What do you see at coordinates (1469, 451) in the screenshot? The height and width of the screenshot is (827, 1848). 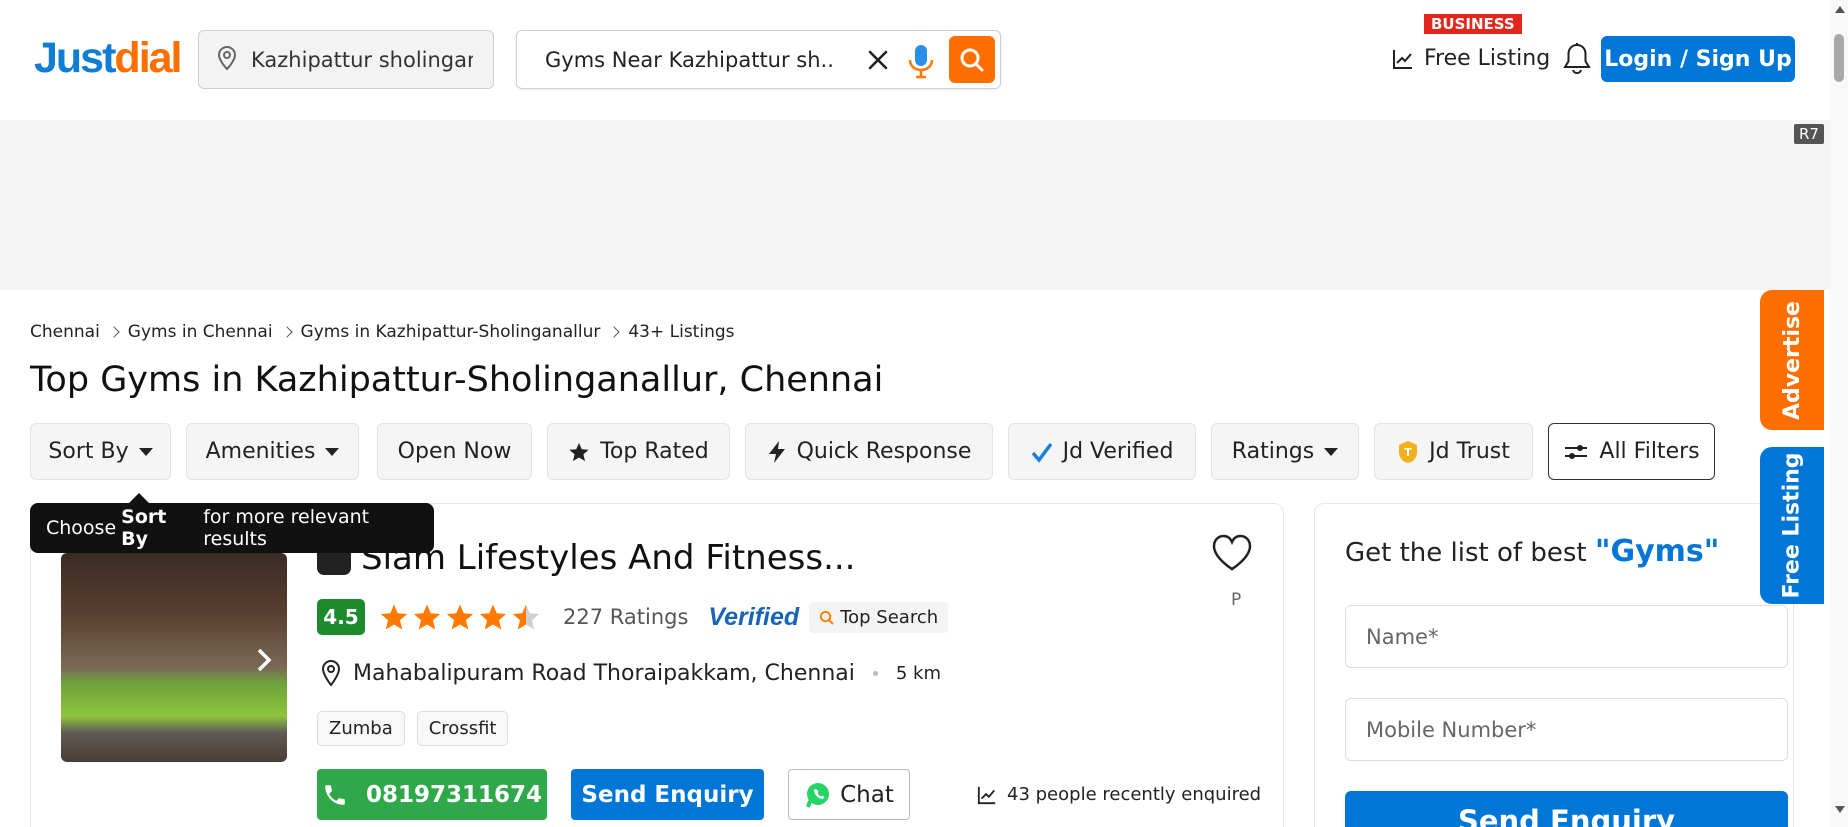 I see `jd-trust-label: Jd Trust` at bounding box center [1469, 451].